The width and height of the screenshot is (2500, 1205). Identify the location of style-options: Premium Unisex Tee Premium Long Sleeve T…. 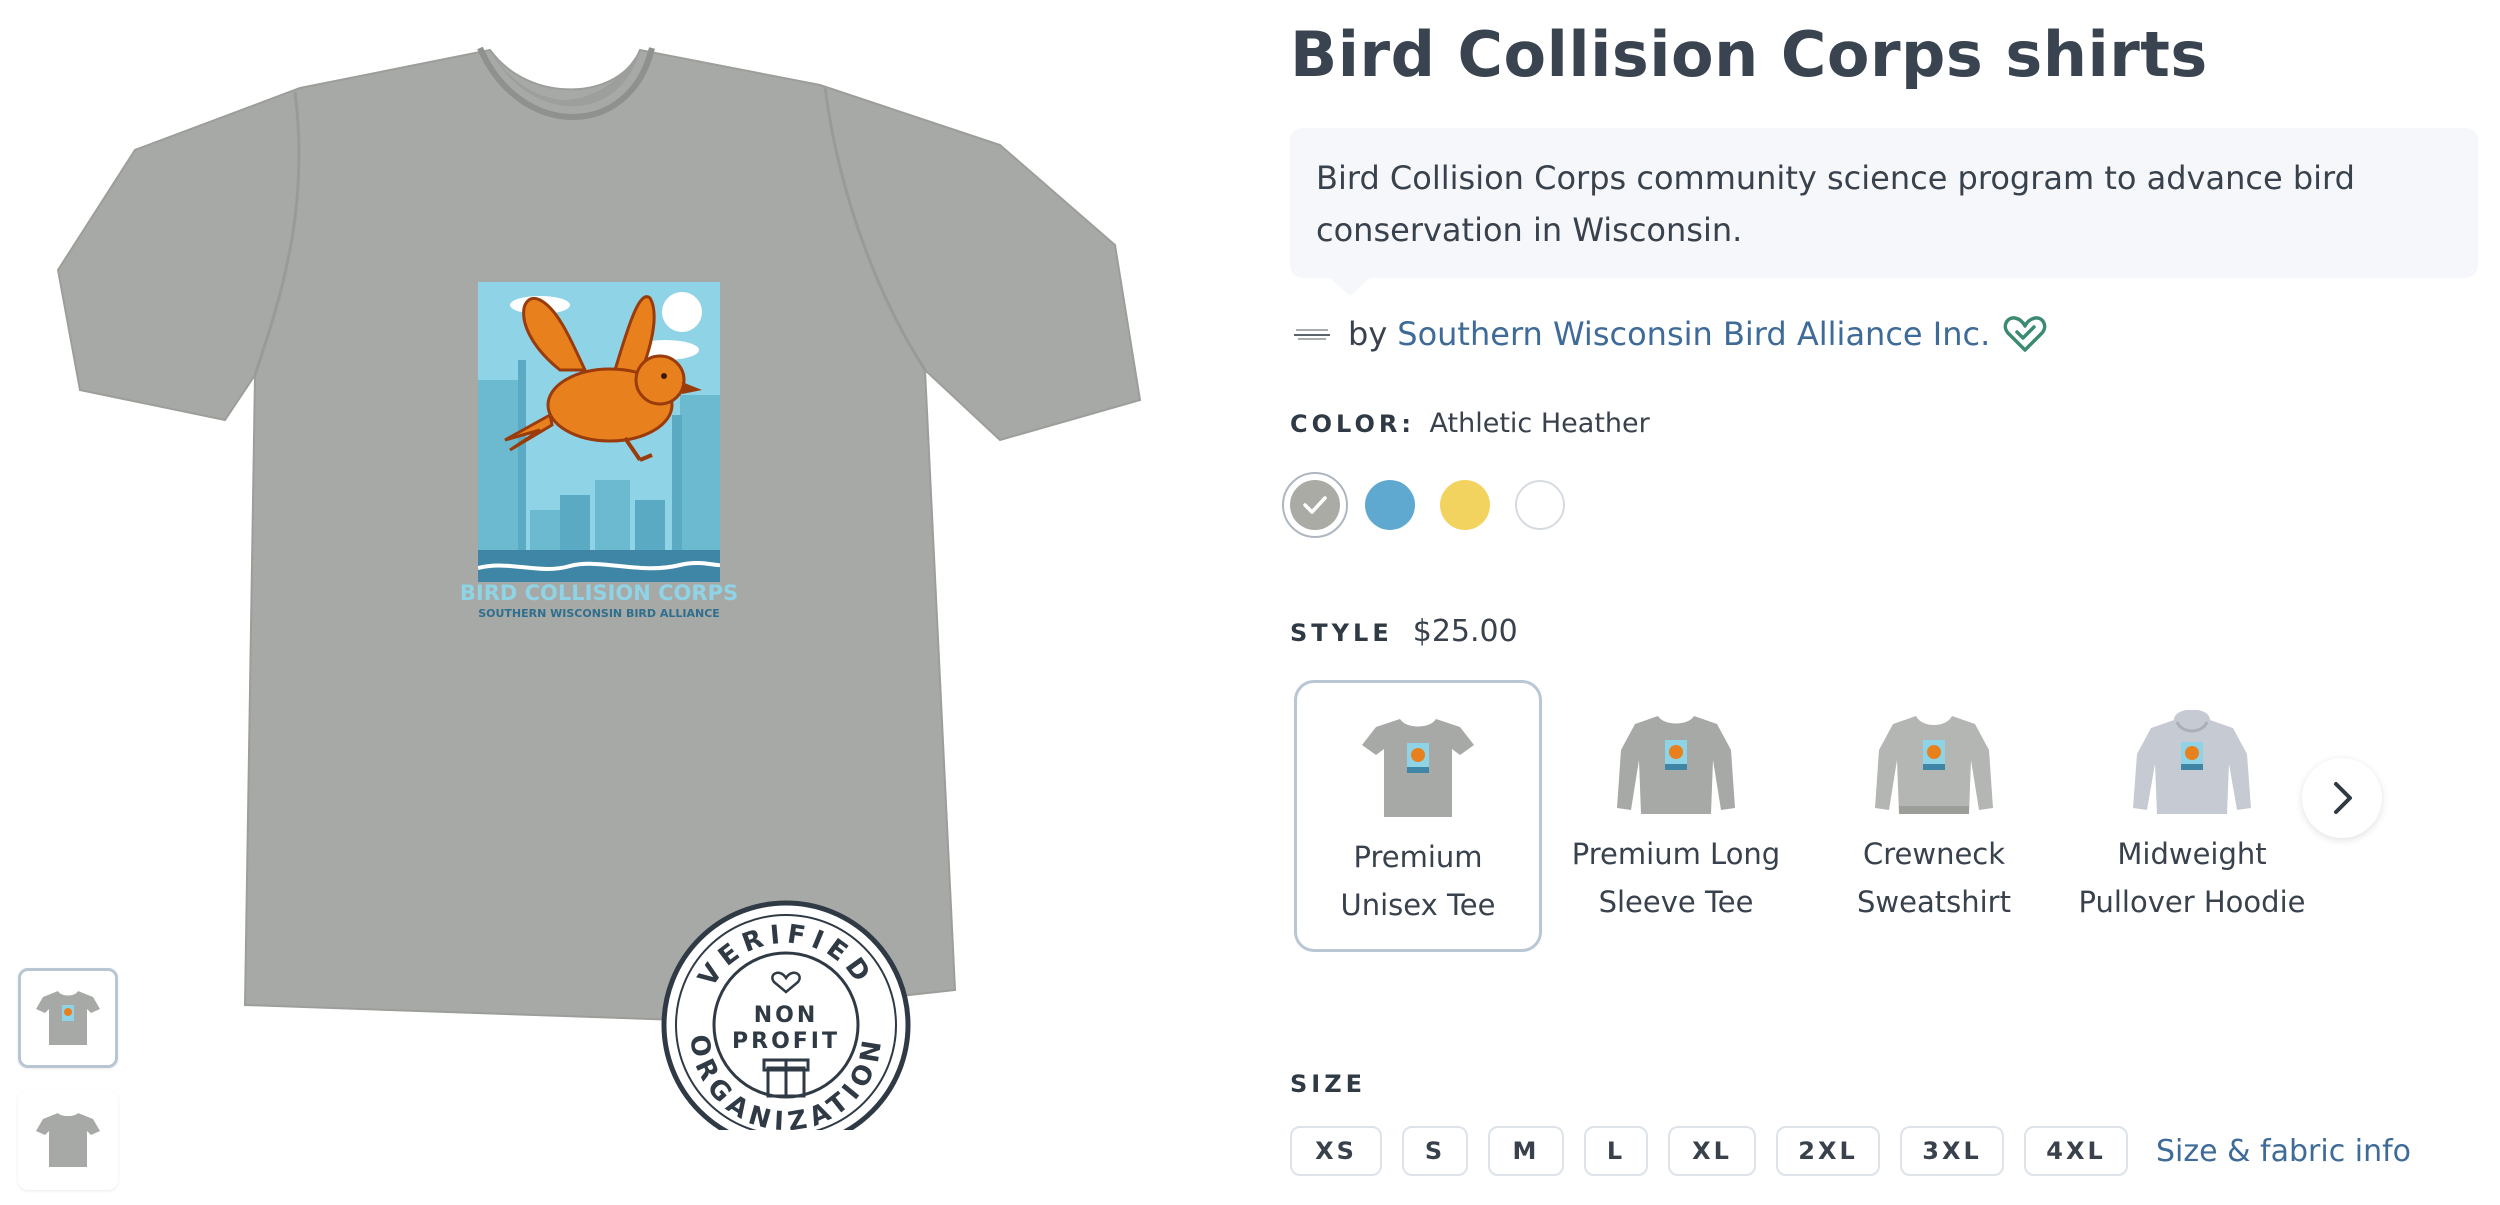
(1810, 816).